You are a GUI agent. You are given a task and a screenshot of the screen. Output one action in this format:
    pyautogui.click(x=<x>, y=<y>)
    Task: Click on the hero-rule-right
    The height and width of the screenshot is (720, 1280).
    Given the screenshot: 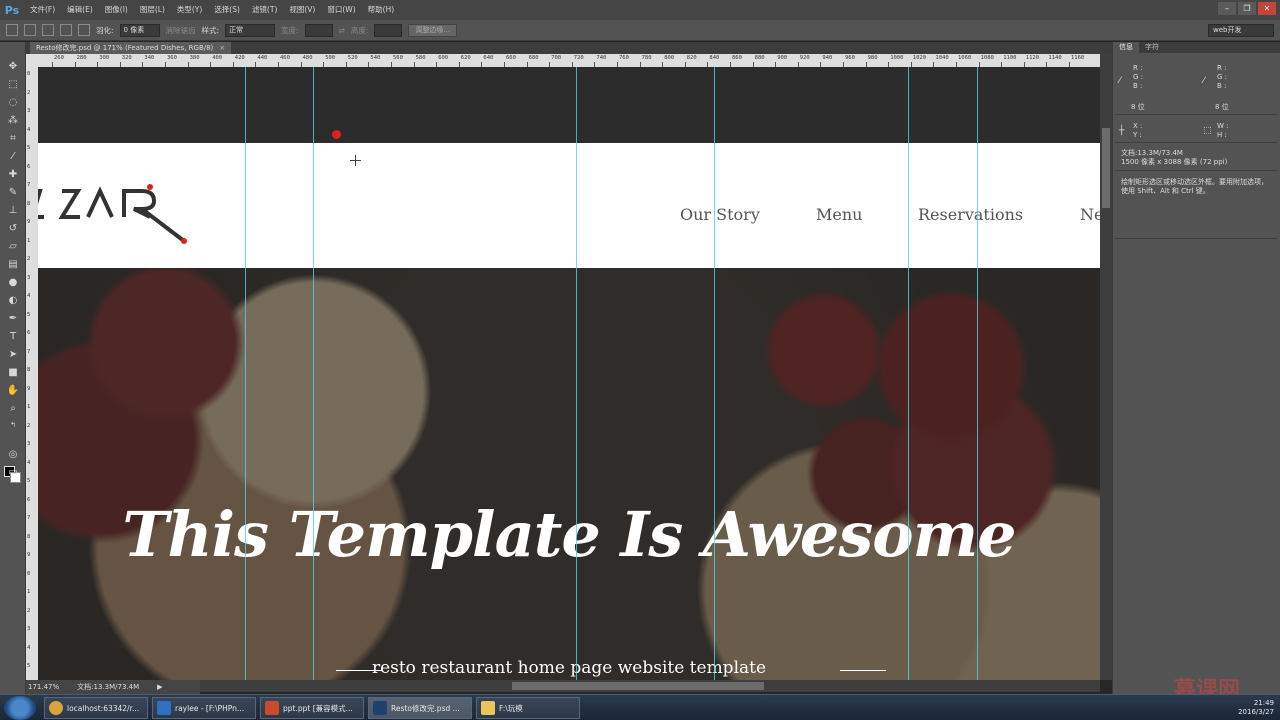 What is the action you would take?
    pyautogui.click(x=863, y=670)
    